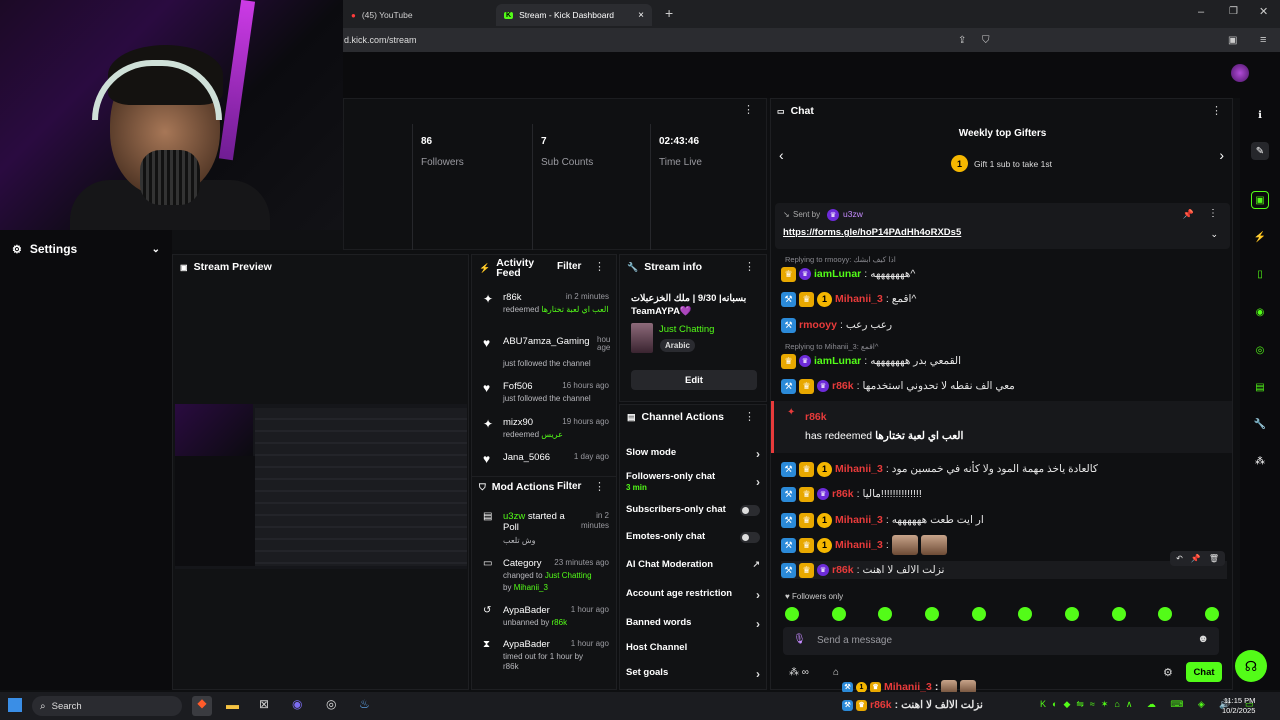 This screenshot has width=1280, height=720. I want to click on info-icon: ℹ, so click(1260, 115).